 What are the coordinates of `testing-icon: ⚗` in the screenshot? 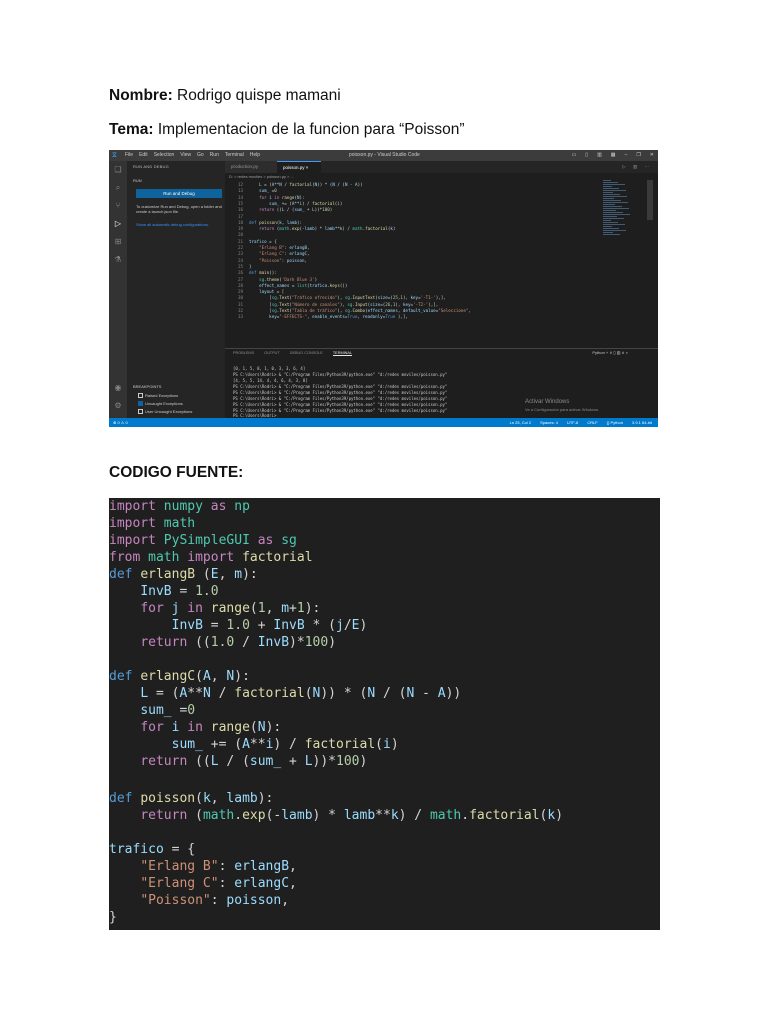 It's located at (118, 260).